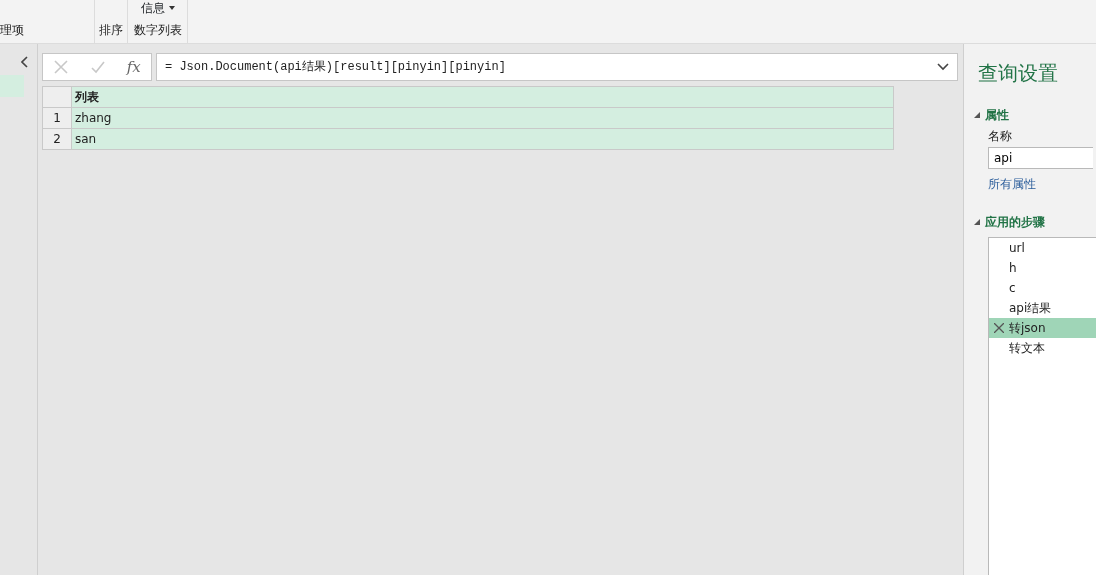 The height and width of the screenshot is (575, 1096). Describe the element at coordinates (482, 97) in the screenshot. I see `column-header: 列表` at that location.